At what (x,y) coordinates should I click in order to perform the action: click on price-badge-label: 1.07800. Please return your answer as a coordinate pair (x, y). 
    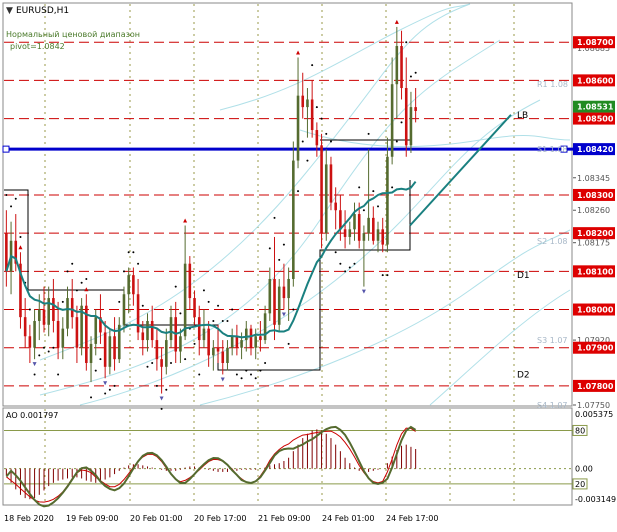
    Looking at the image, I should click on (595, 386).